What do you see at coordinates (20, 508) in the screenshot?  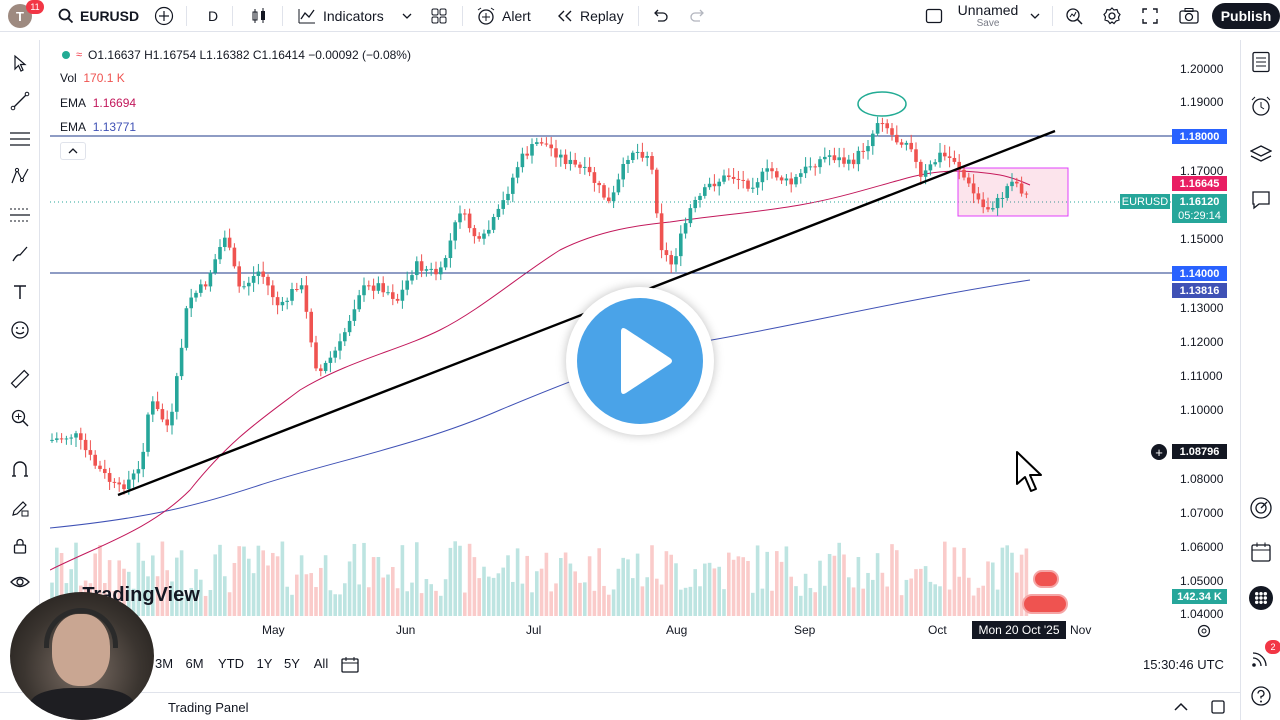 I see `stay-drawing-tool` at bounding box center [20, 508].